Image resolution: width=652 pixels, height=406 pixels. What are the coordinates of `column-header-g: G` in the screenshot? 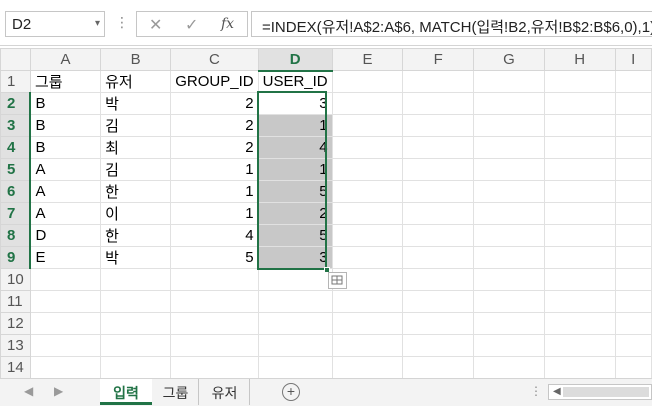 It's located at (509, 59).